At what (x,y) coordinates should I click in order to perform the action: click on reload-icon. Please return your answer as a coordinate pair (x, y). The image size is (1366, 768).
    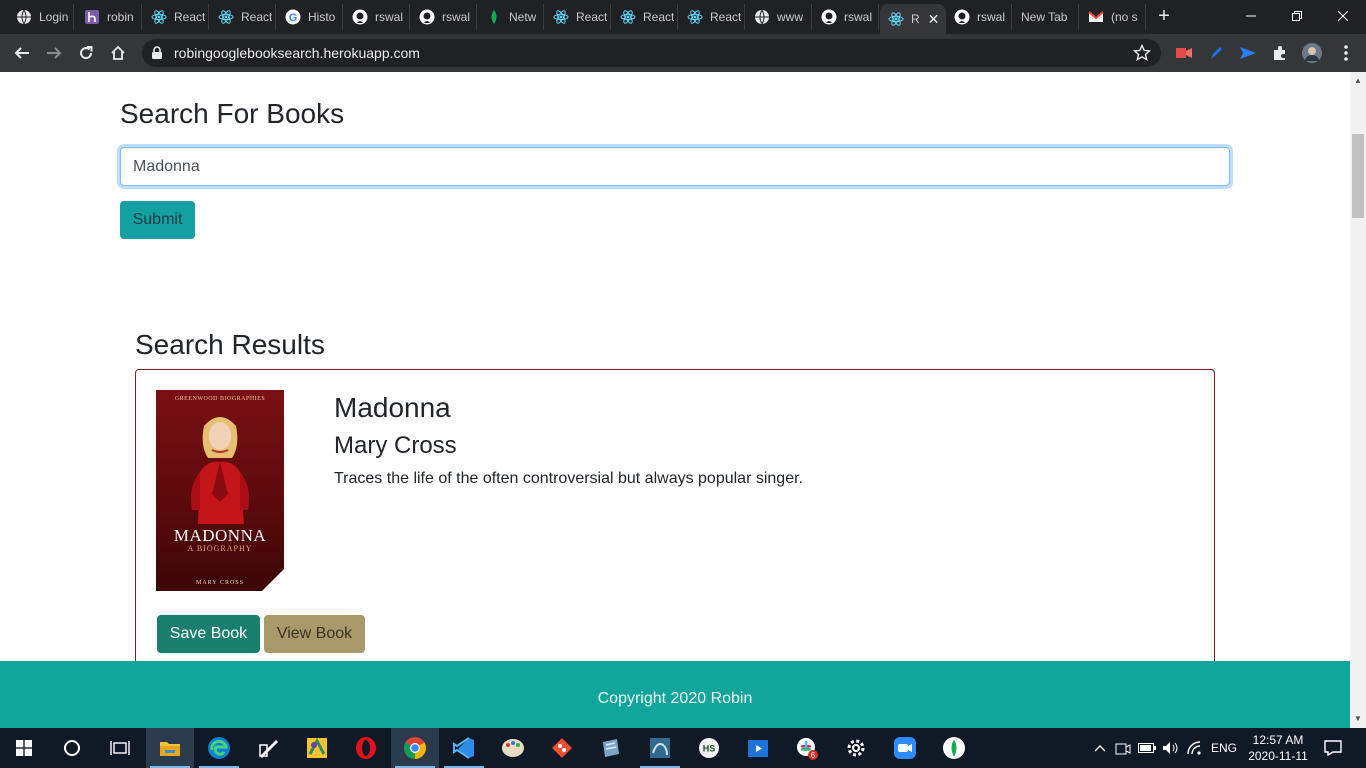
    Looking at the image, I should click on (86, 53).